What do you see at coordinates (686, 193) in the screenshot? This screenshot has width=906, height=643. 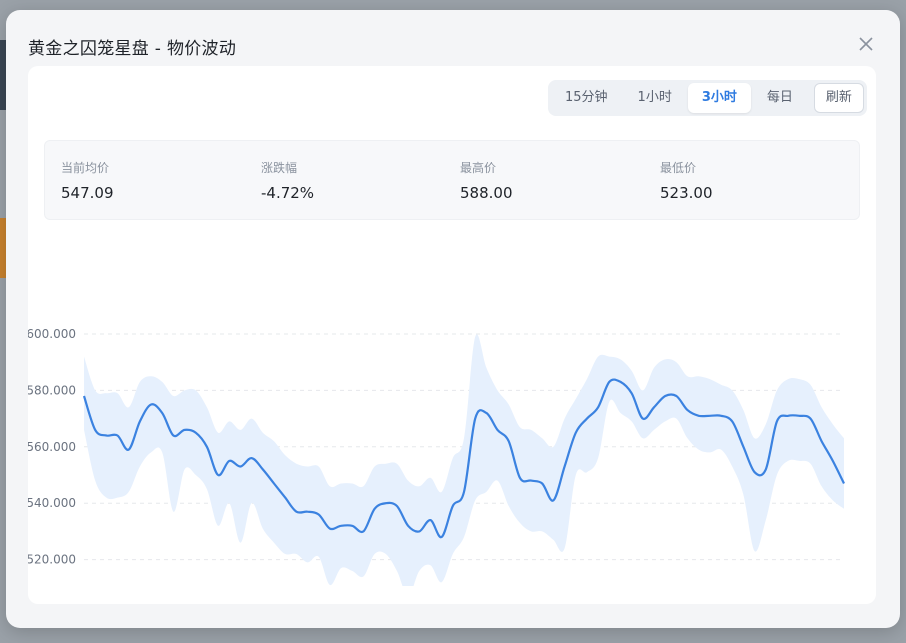 I see `stat-value: 523.00` at bounding box center [686, 193].